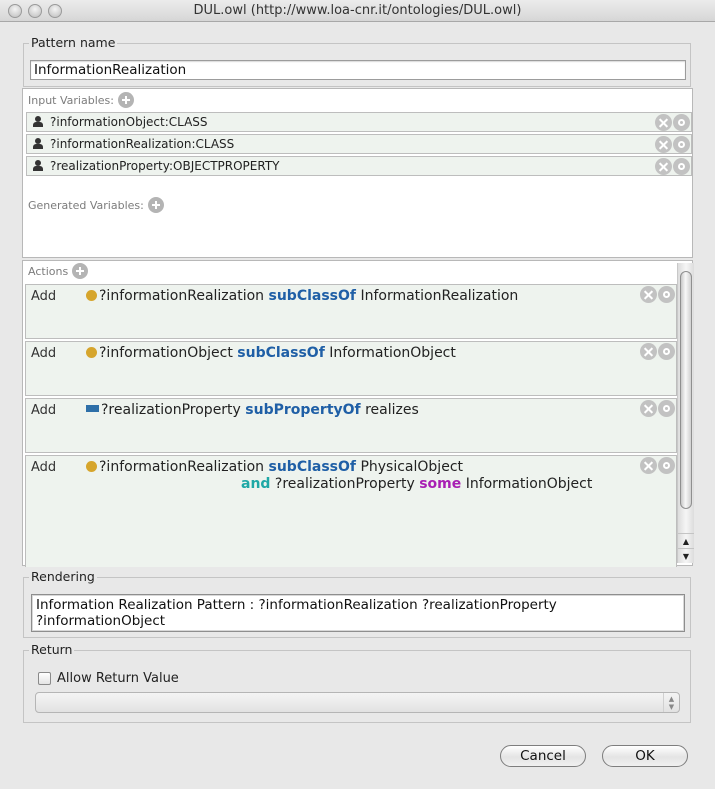  Describe the element at coordinates (86, 205) in the screenshot. I see `generated-variables-label: Generated Variables:` at that location.